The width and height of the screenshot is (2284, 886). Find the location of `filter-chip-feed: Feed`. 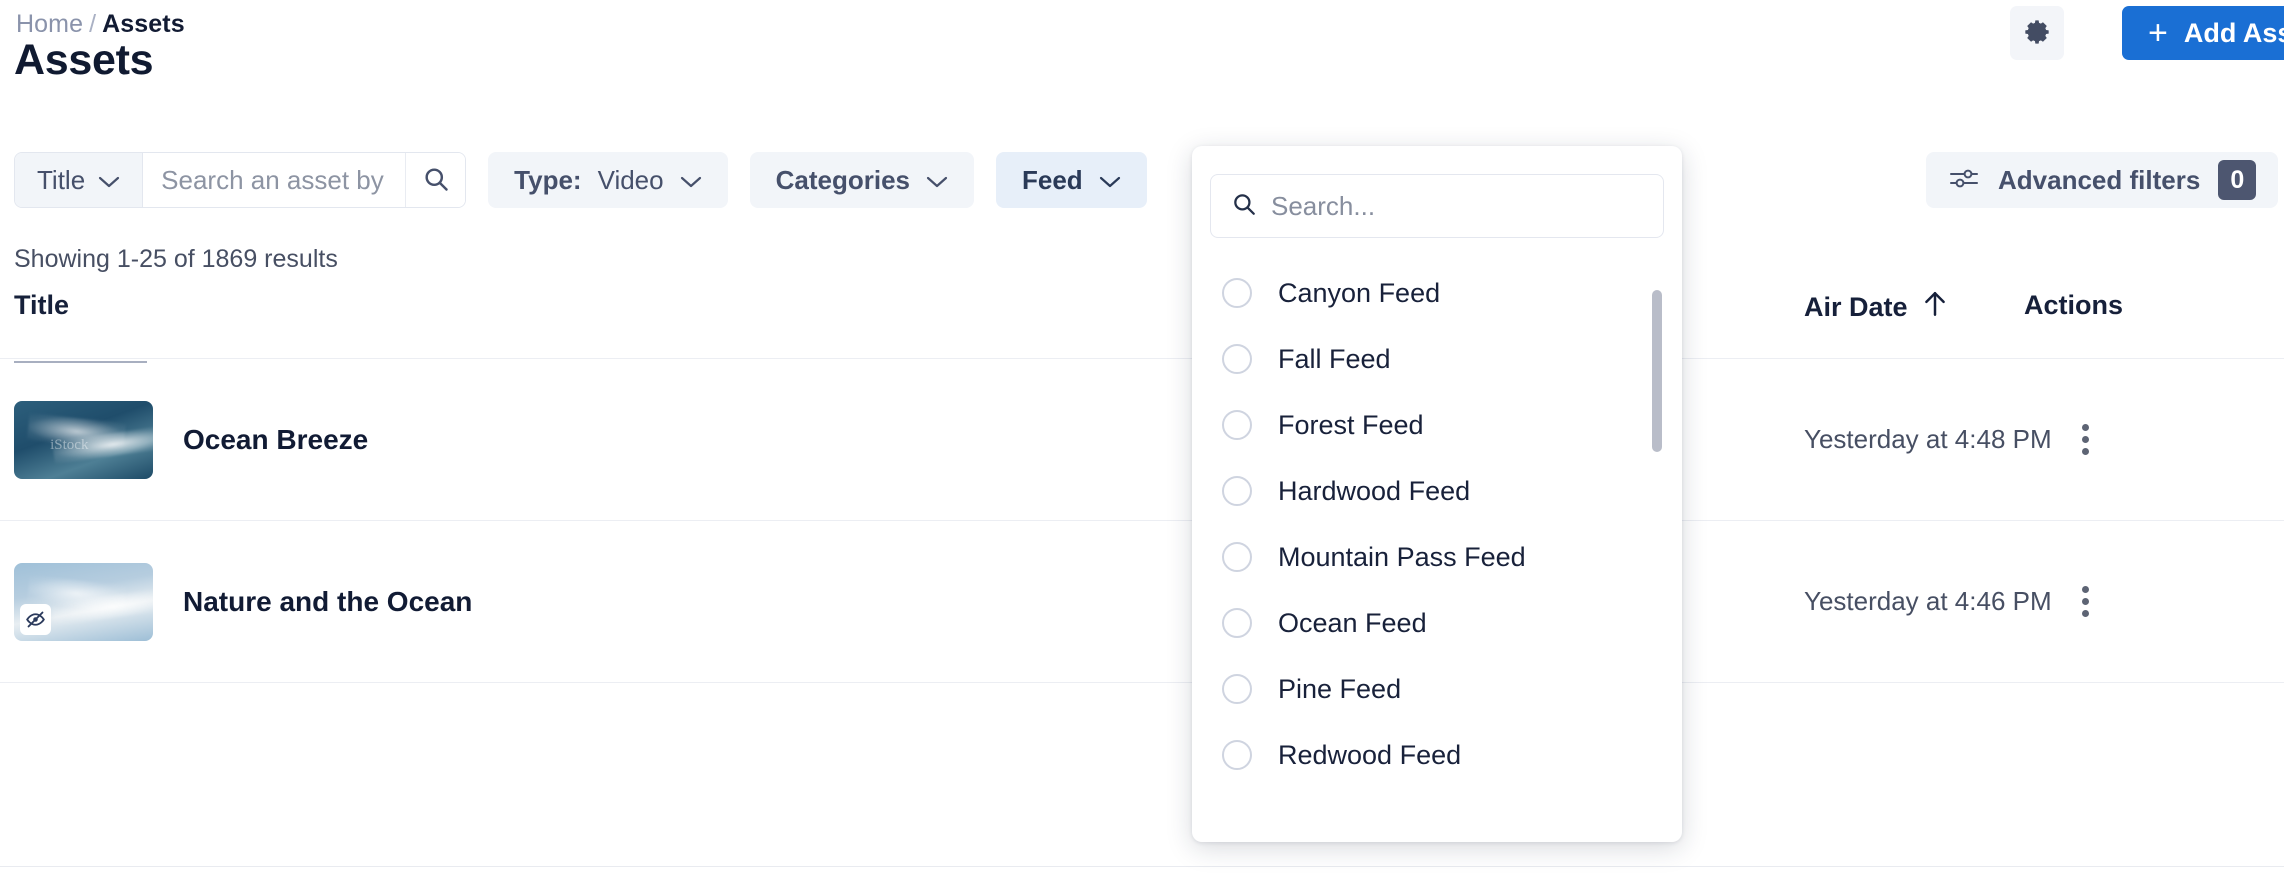

filter-chip-feed: Feed is located at coordinates (1071, 180).